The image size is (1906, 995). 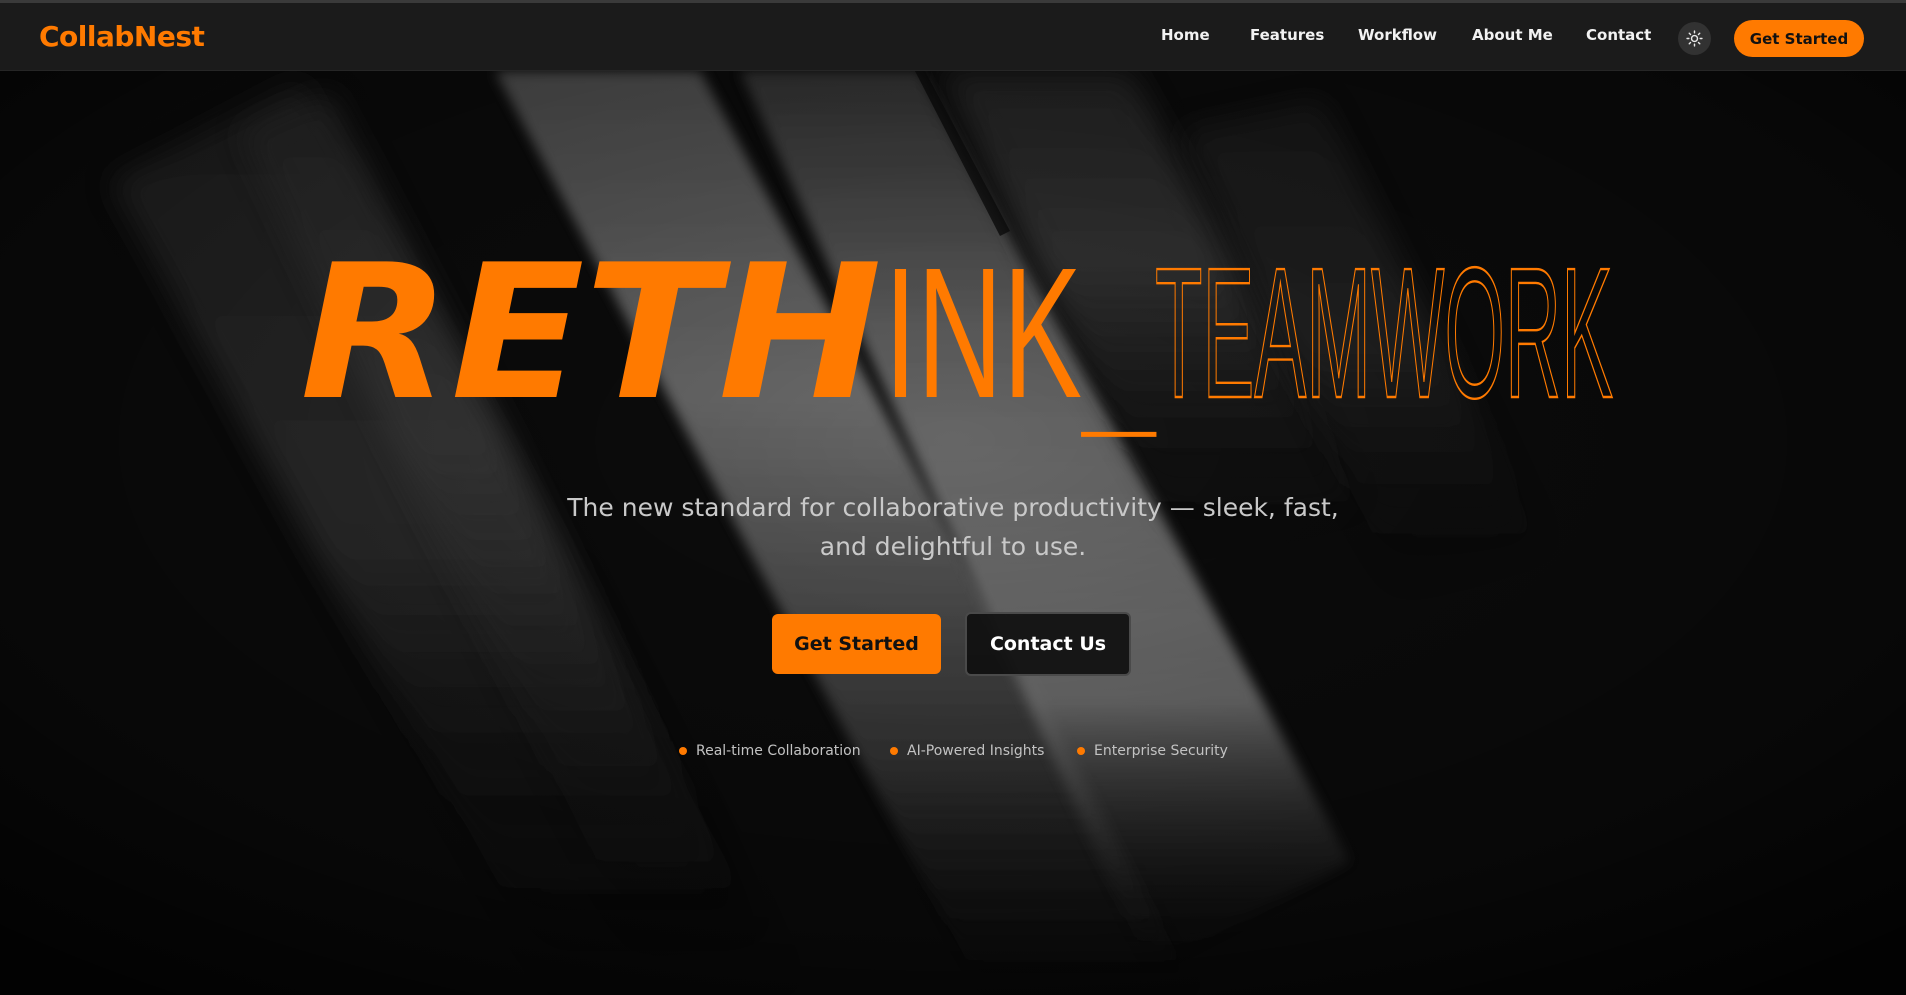 I want to click on theme-toggle-button, so click(x=1694, y=38).